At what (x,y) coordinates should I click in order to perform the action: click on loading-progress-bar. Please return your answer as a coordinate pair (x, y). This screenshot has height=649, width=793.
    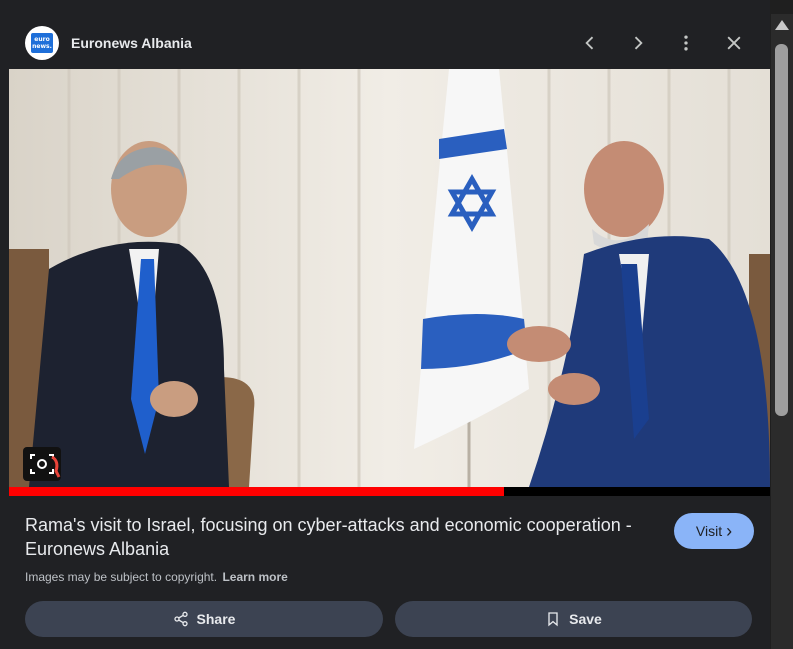
    Looking at the image, I should click on (389, 491).